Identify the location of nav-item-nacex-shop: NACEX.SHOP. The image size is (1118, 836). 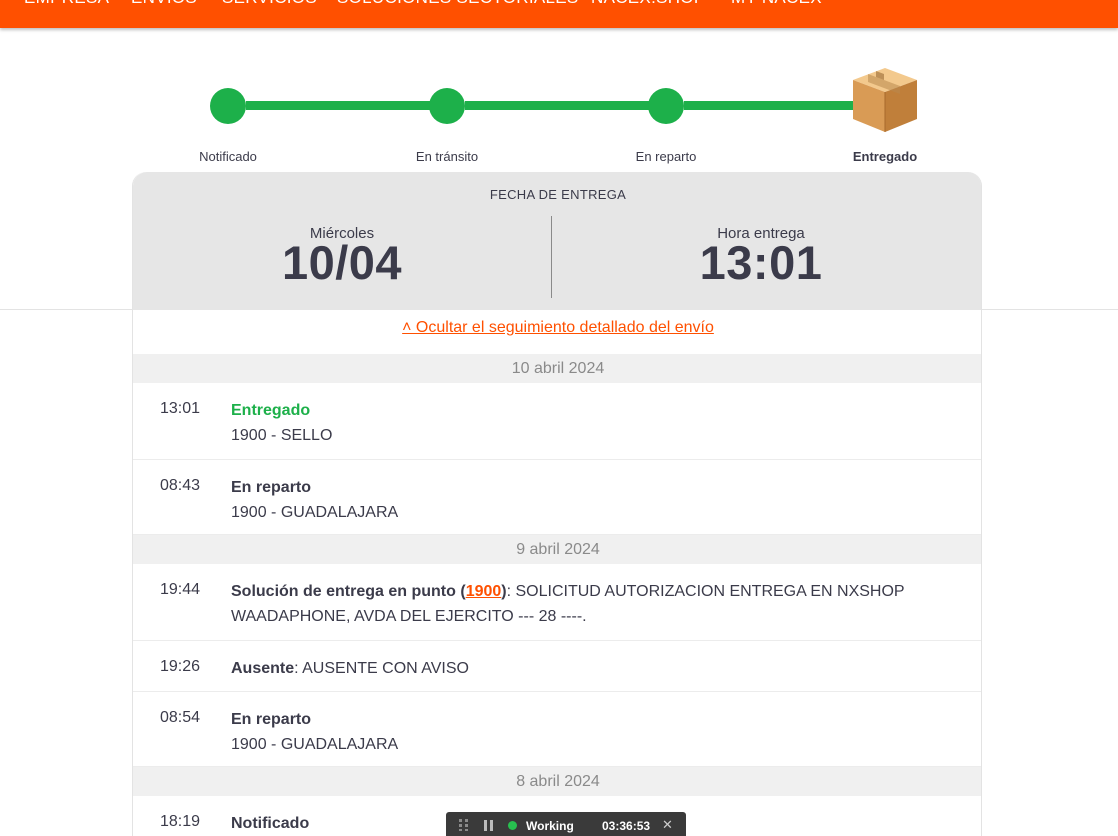
(648, 4).